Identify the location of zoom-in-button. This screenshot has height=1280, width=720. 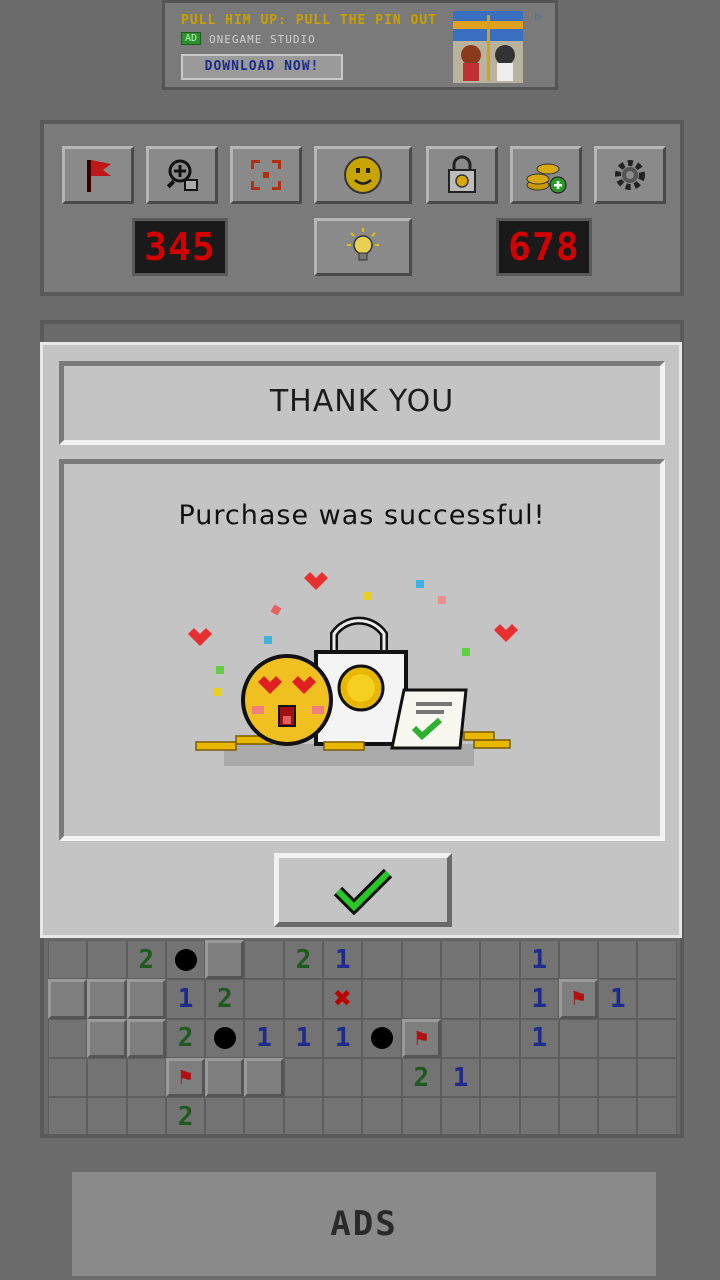
(182, 175).